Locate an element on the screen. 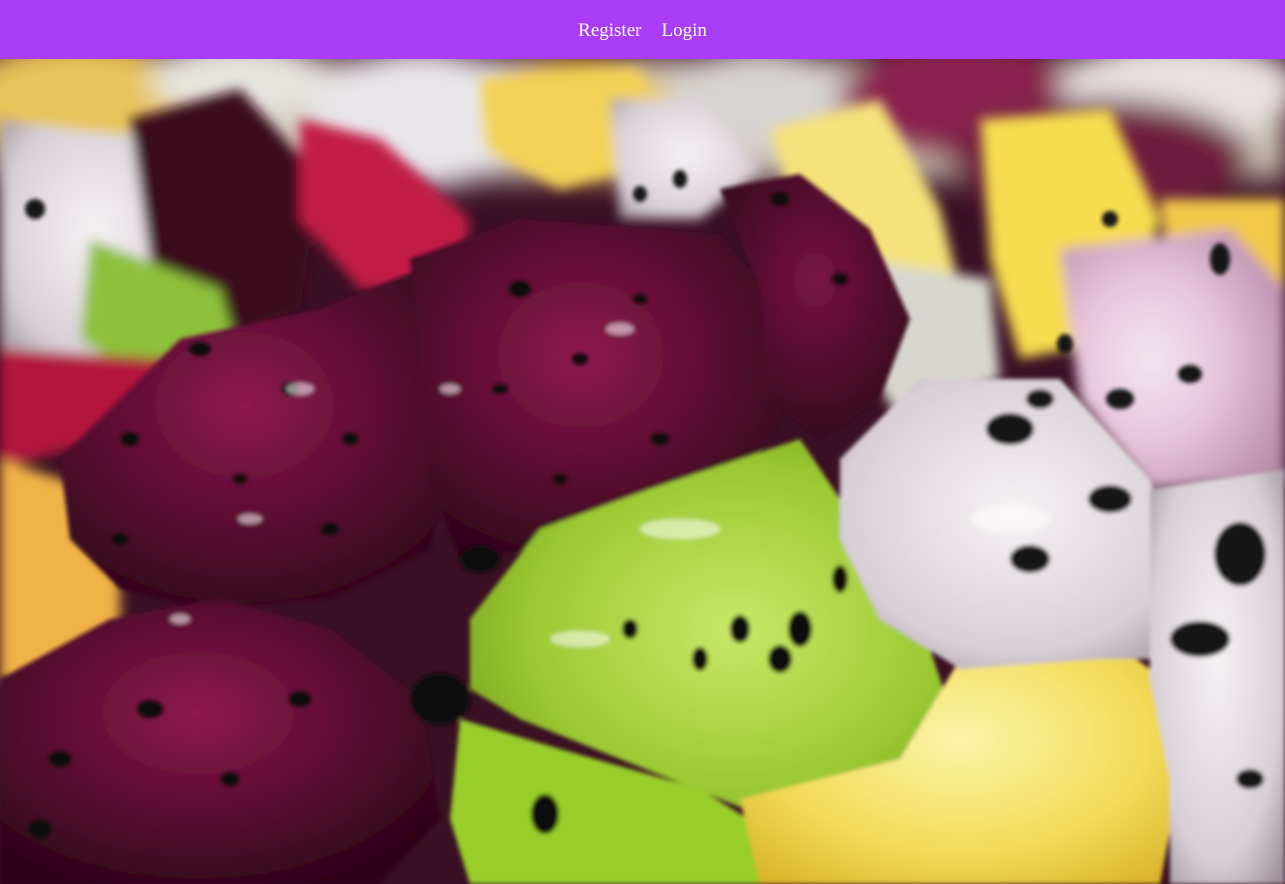 The height and width of the screenshot is (884, 1285). login-link: Login is located at coordinates (683, 29).